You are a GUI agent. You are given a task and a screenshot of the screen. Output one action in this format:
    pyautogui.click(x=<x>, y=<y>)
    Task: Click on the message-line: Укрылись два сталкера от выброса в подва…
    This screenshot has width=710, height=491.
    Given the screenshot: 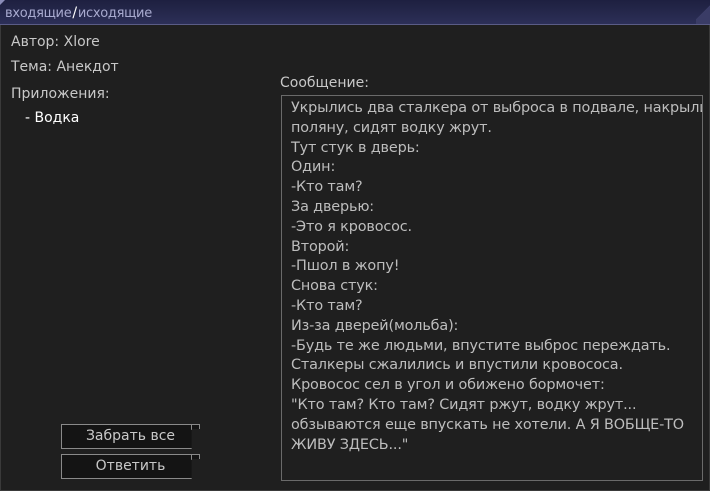 What is the action you would take?
    pyautogui.click(x=497, y=108)
    